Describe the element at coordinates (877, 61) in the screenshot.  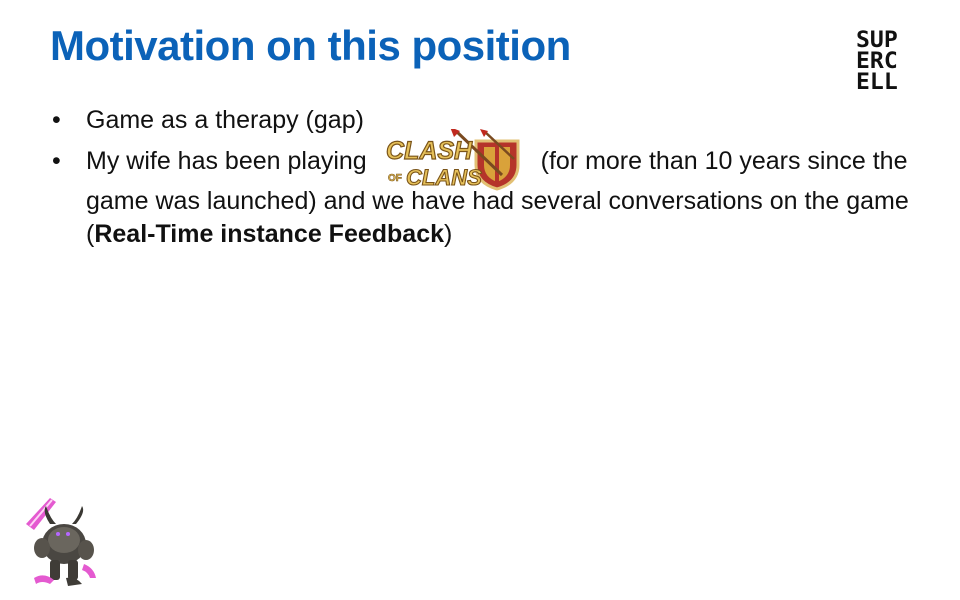
I see `logo-line-2: ERC` at that location.